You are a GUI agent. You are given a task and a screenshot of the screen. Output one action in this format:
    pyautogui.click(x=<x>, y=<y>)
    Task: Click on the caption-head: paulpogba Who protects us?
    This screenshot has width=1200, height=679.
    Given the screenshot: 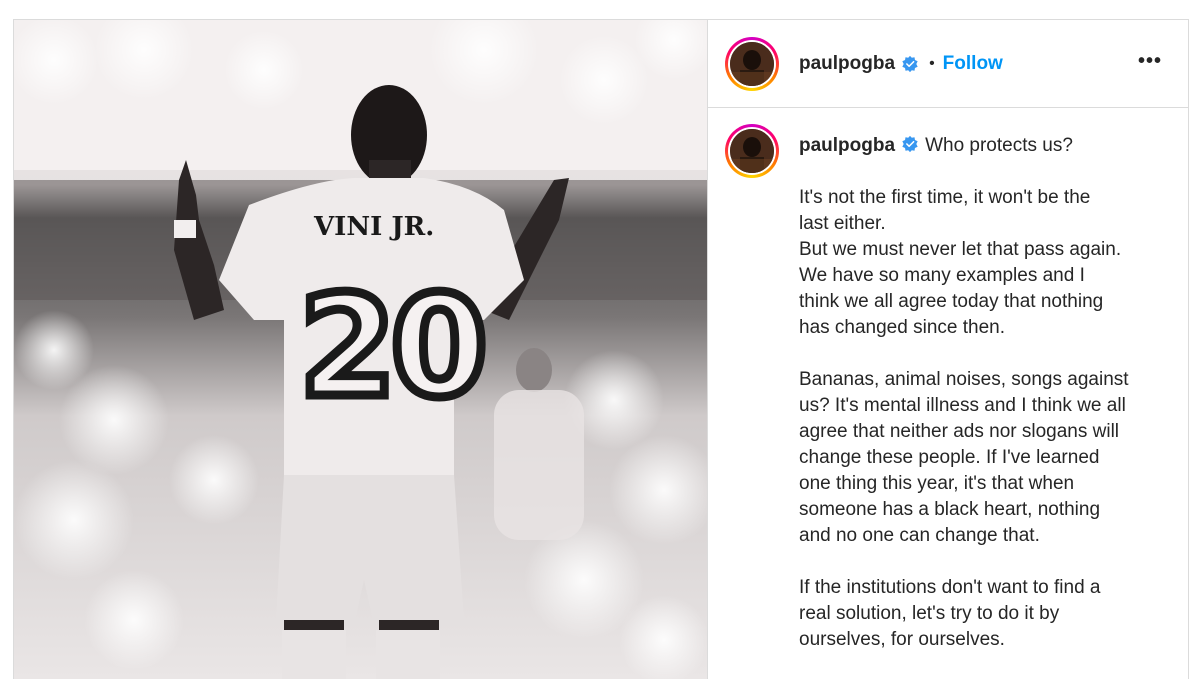 What is the action you would take?
    pyautogui.click(x=976, y=146)
    